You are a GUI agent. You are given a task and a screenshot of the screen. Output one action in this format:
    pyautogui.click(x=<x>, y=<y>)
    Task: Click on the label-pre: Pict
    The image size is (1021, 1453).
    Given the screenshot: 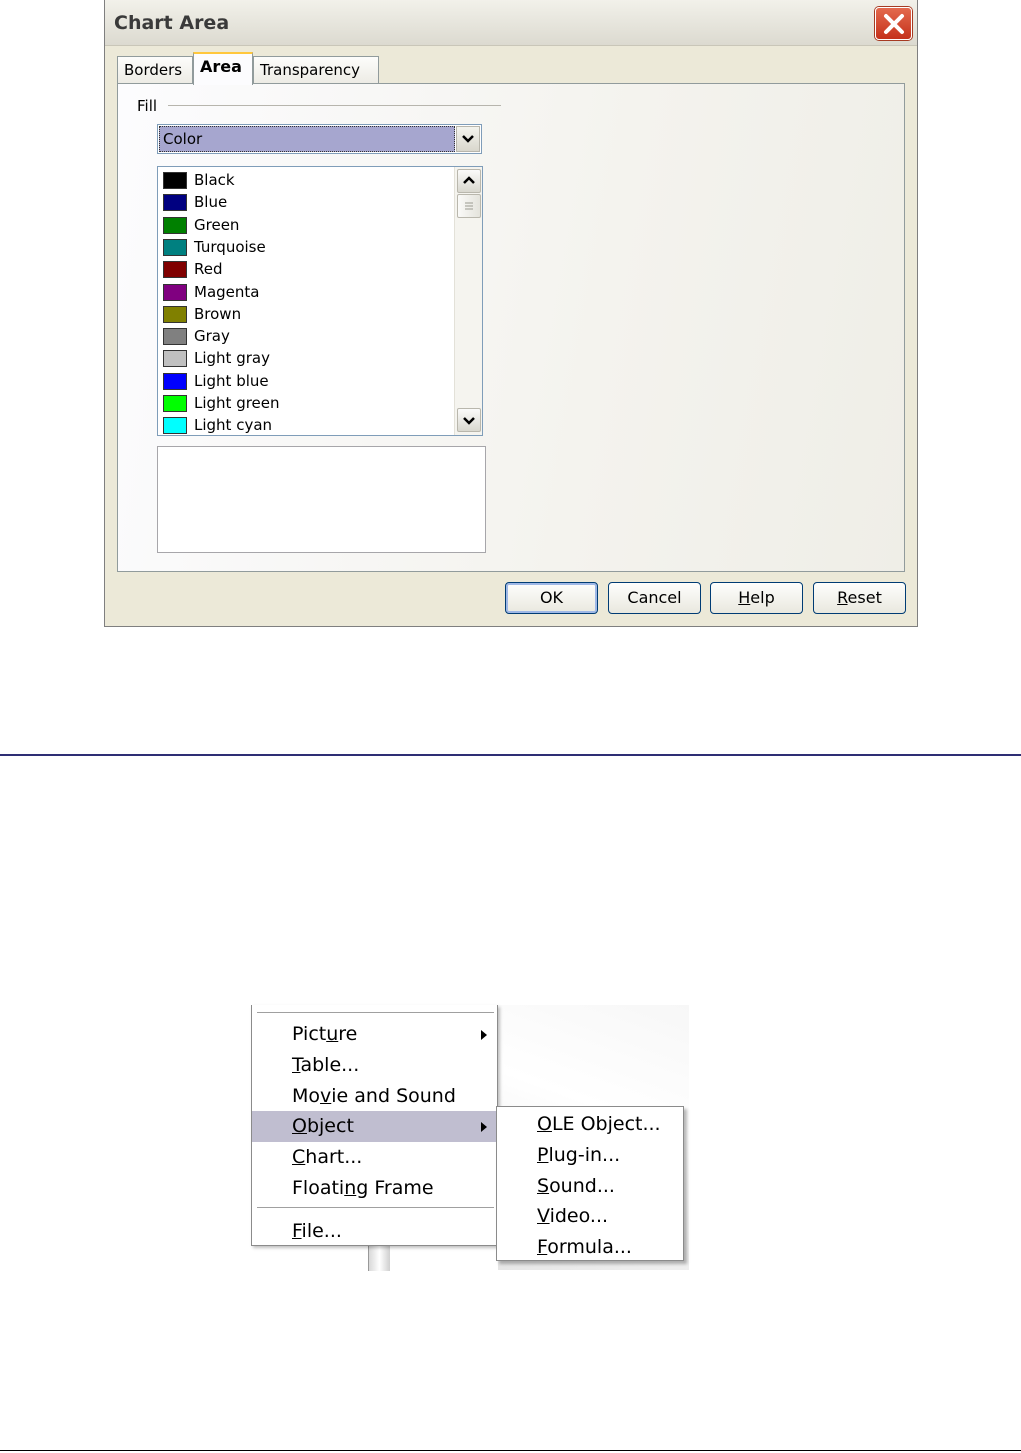 What is the action you would take?
    pyautogui.click(x=309, y=1034)
    